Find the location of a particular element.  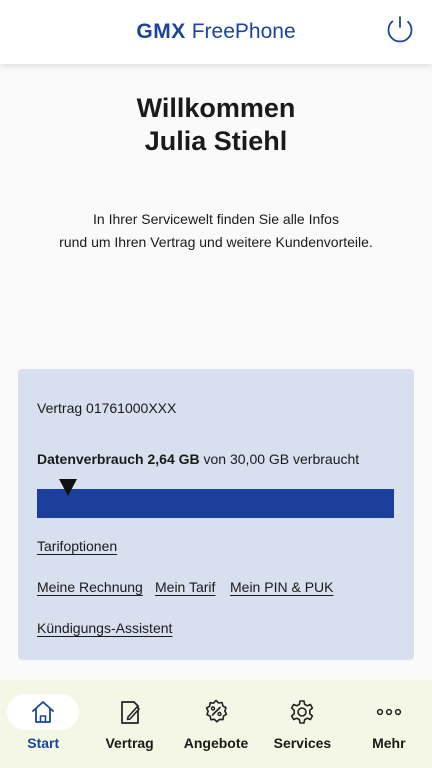

product-name: FreePhone is located at coordinates (243, 31).